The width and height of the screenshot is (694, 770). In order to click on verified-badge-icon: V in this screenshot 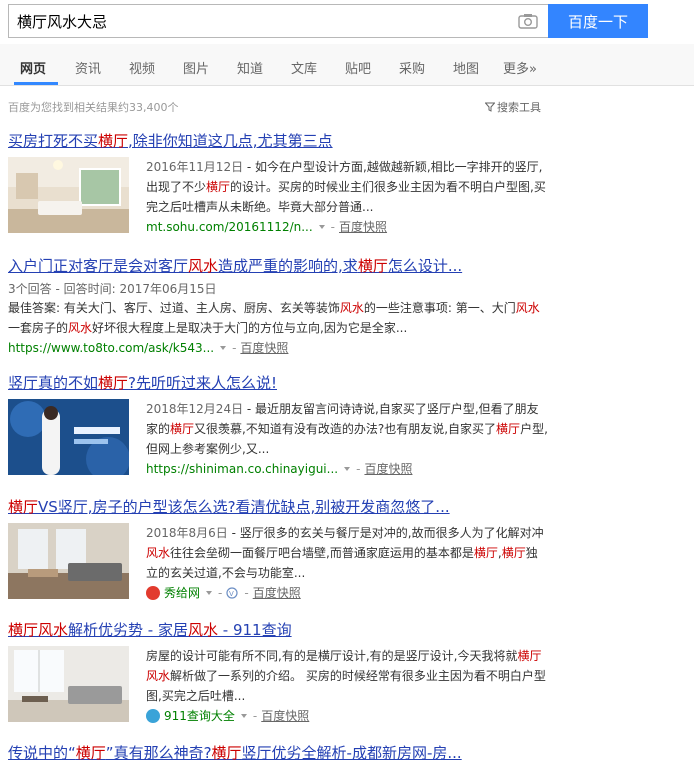, I will do `click(232, 593)`.